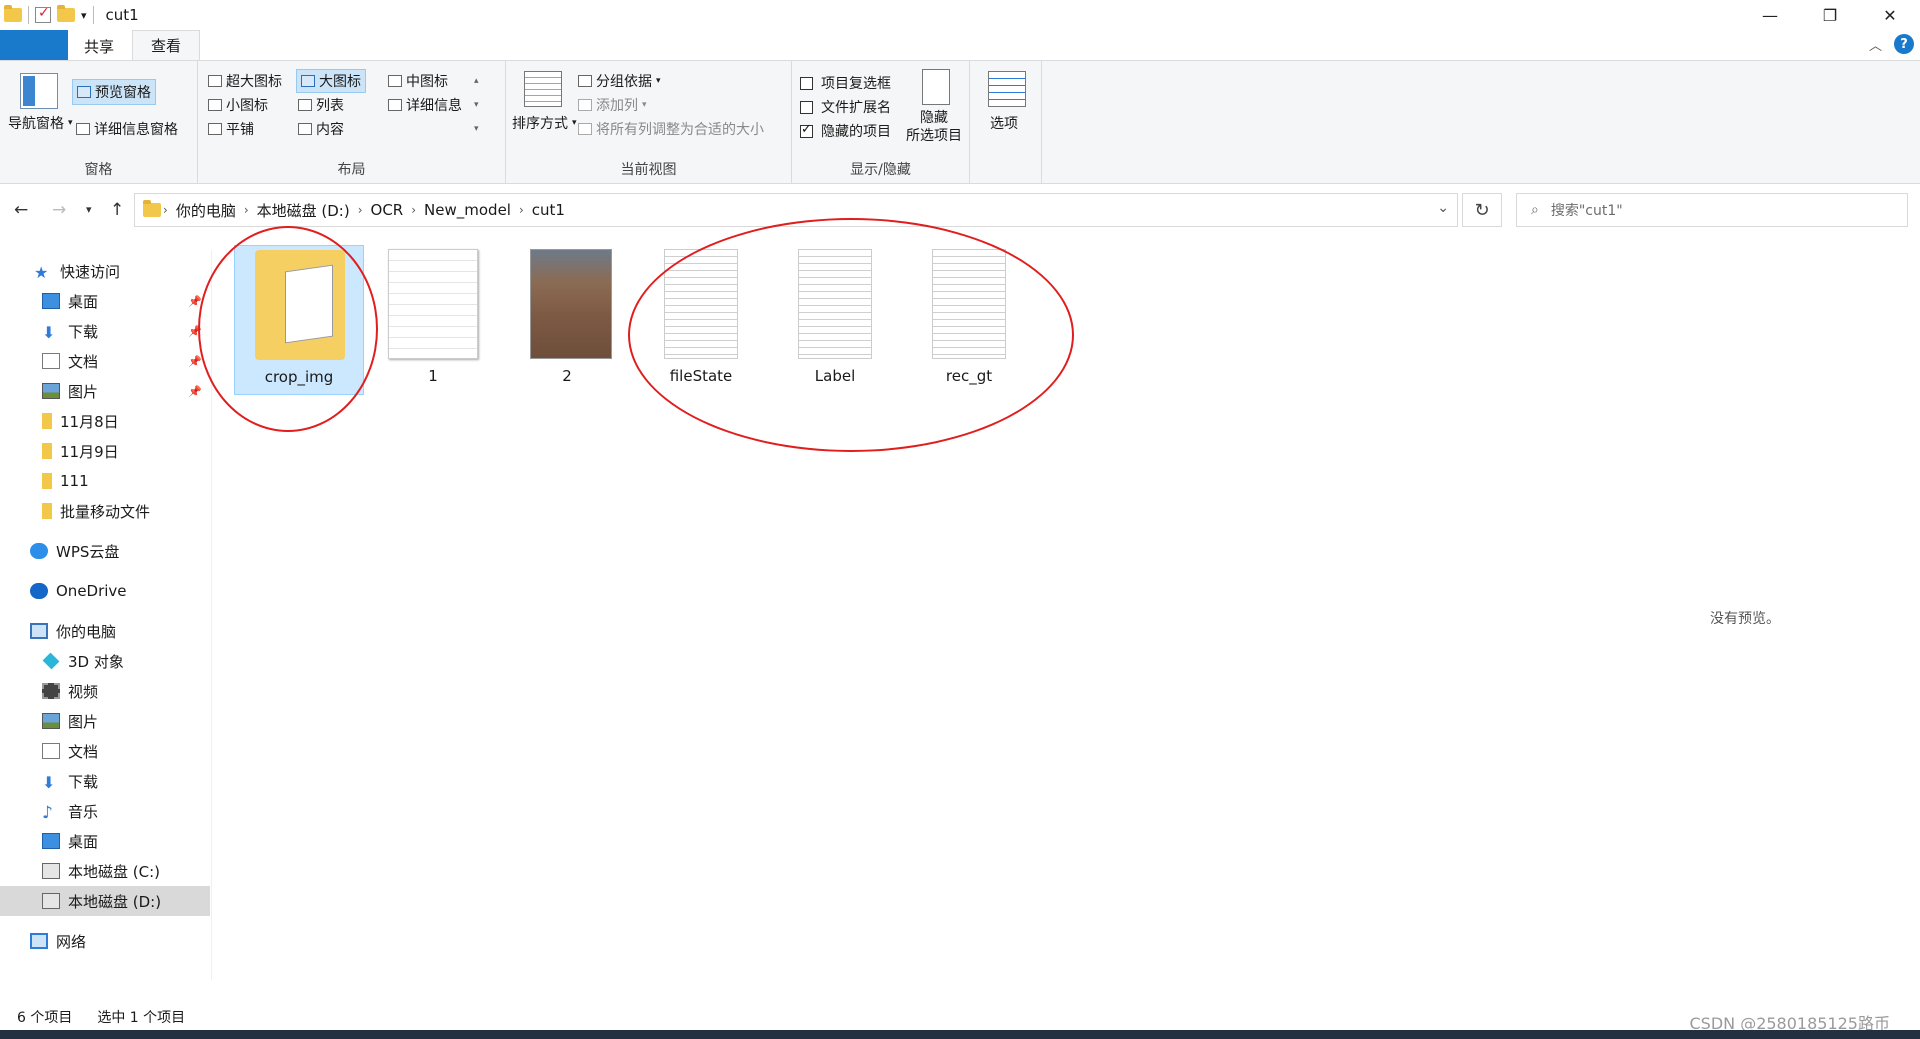  I want to click on annotation-circle, so click(288, 329).